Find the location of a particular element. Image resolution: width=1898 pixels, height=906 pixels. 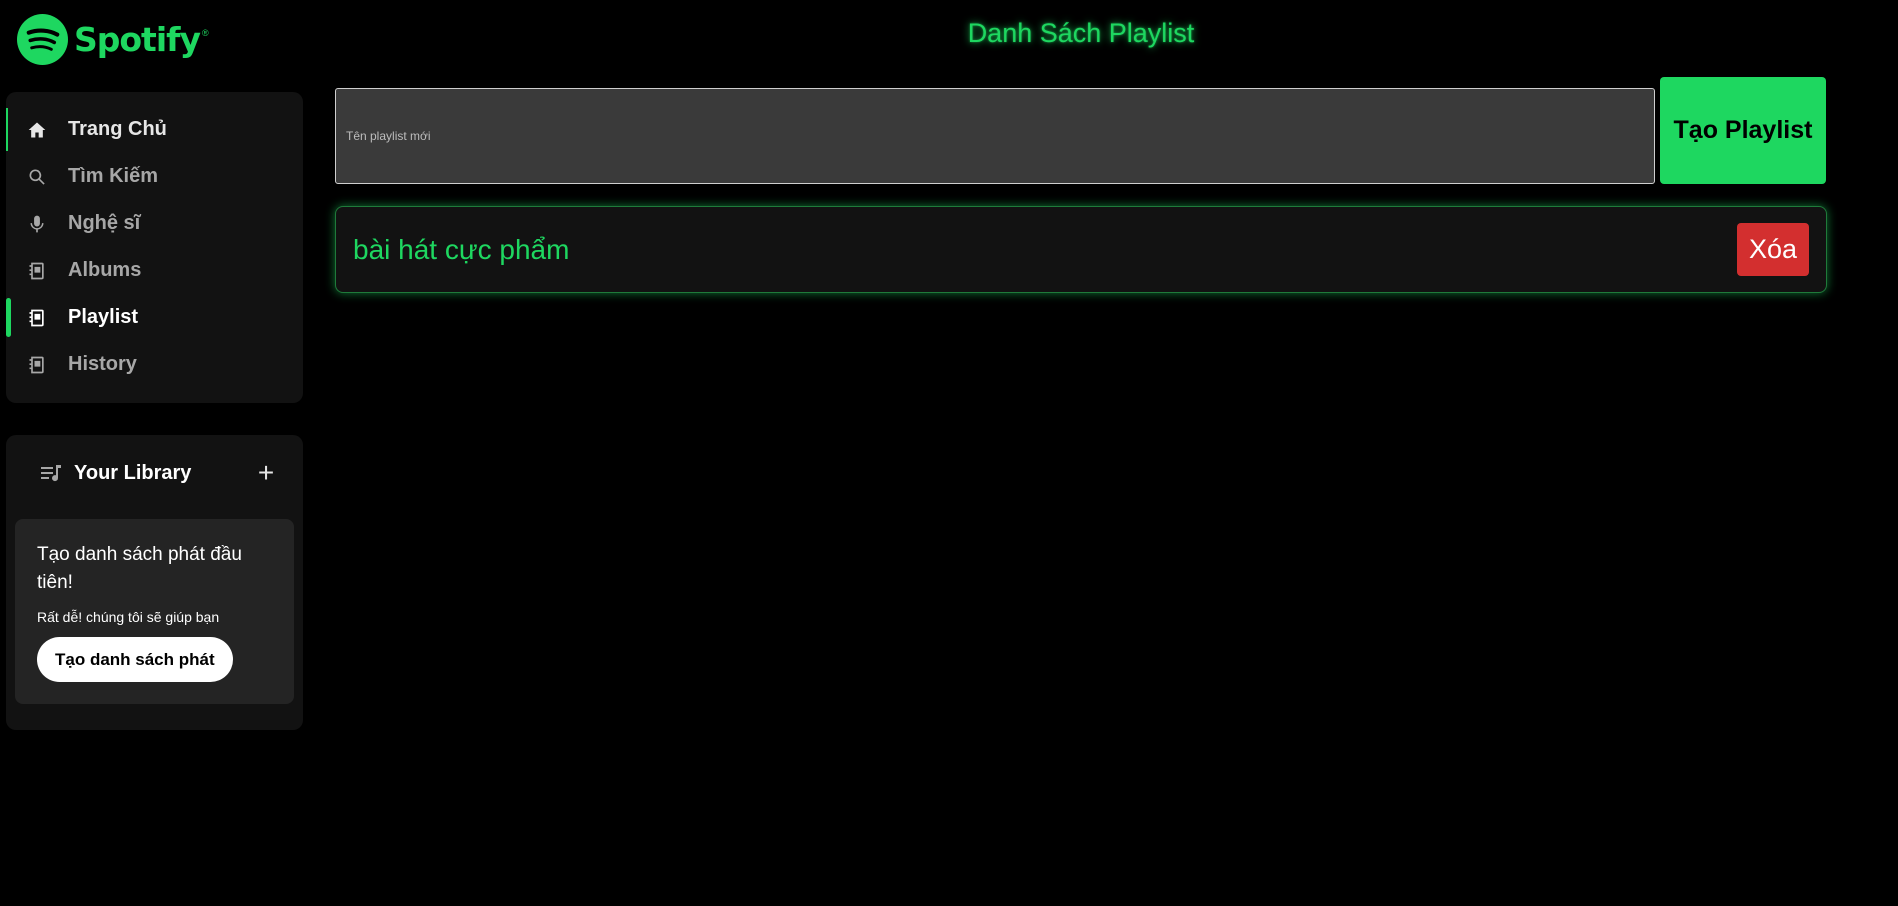

playlist-icon is located at coordinates (37, 318).